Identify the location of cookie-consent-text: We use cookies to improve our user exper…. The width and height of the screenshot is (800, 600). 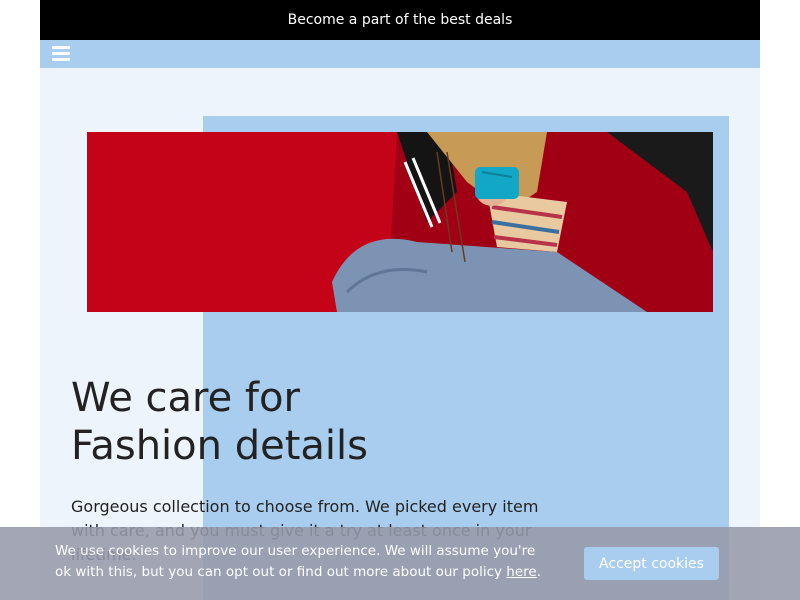
(305, 562).